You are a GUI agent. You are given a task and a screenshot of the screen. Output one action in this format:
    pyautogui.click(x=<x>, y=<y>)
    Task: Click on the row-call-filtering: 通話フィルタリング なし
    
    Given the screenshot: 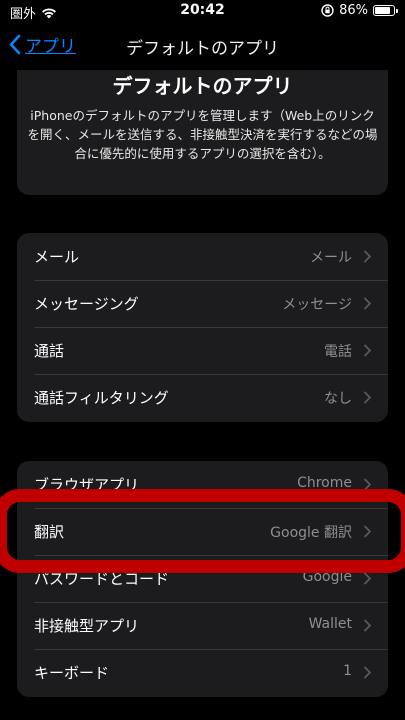 What is the action you would take?
    pyautogui.click(x=202, y=397)
    